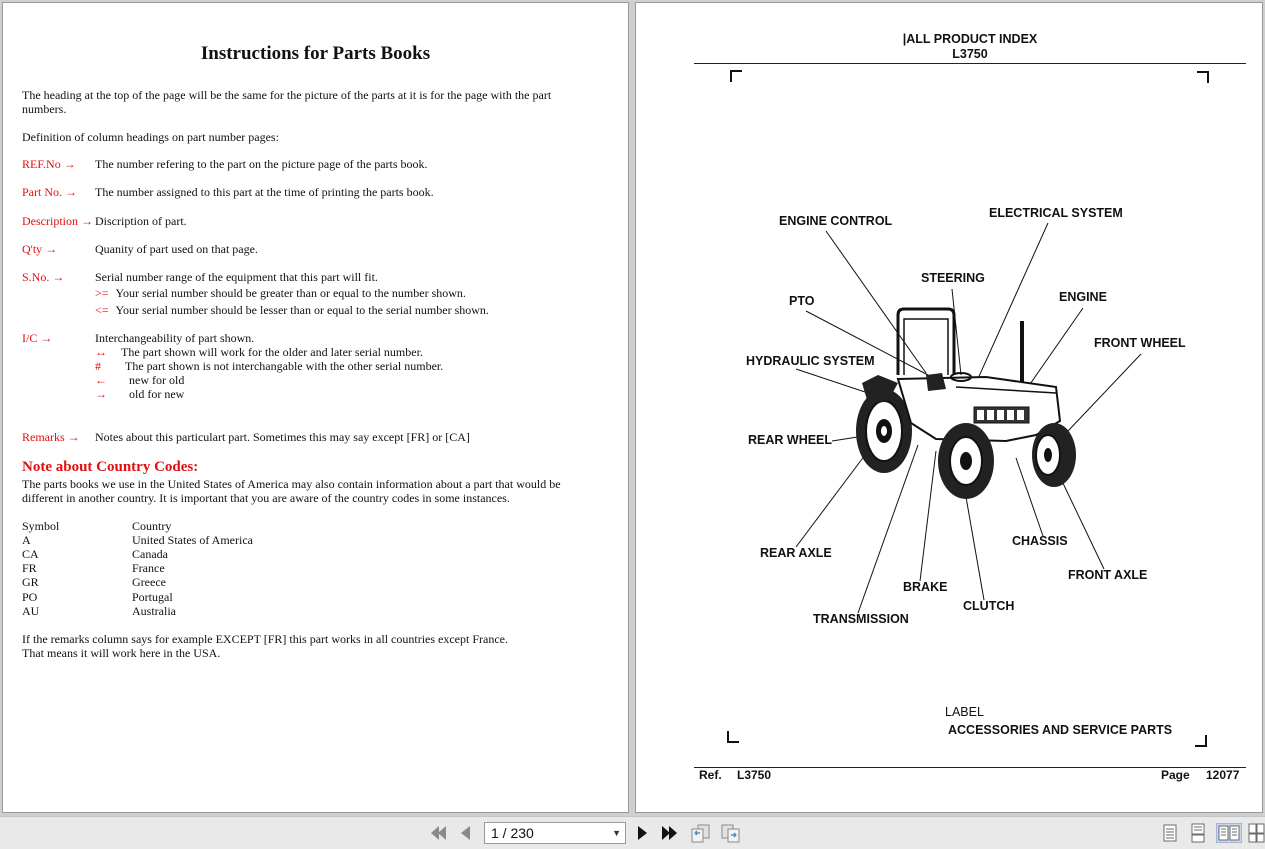  I want to click on label-clutch: CLUTCH, so click(988, 606).